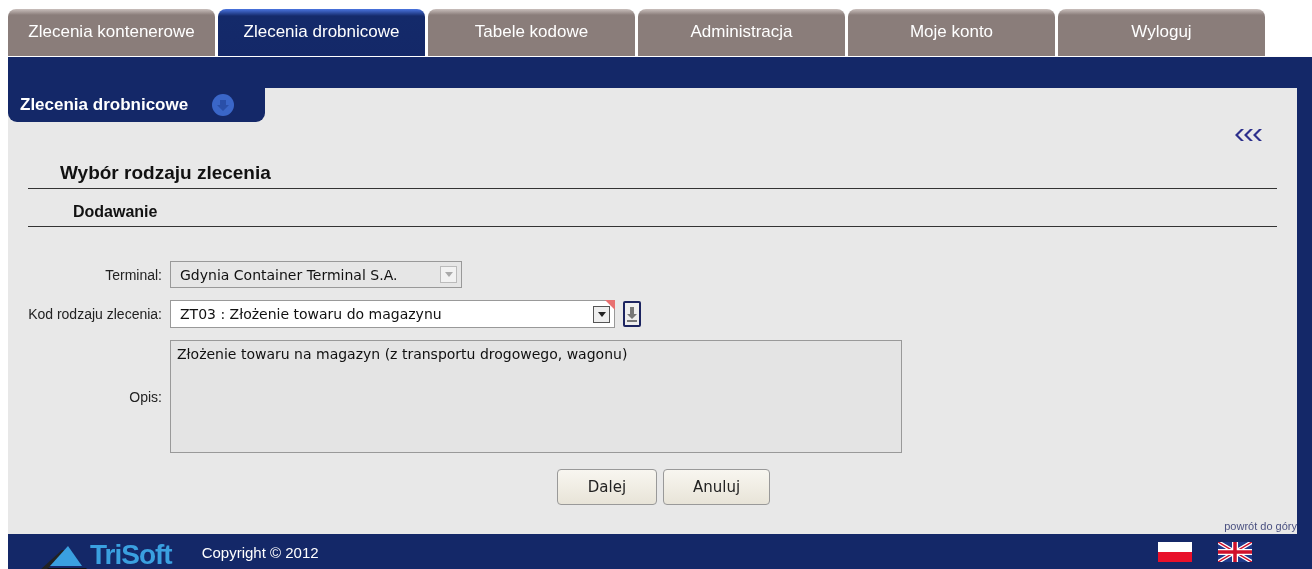 The height and width of the screenshot is (569, 1312). I want to click on nav-tab: Moje konto, so click(951, 32).